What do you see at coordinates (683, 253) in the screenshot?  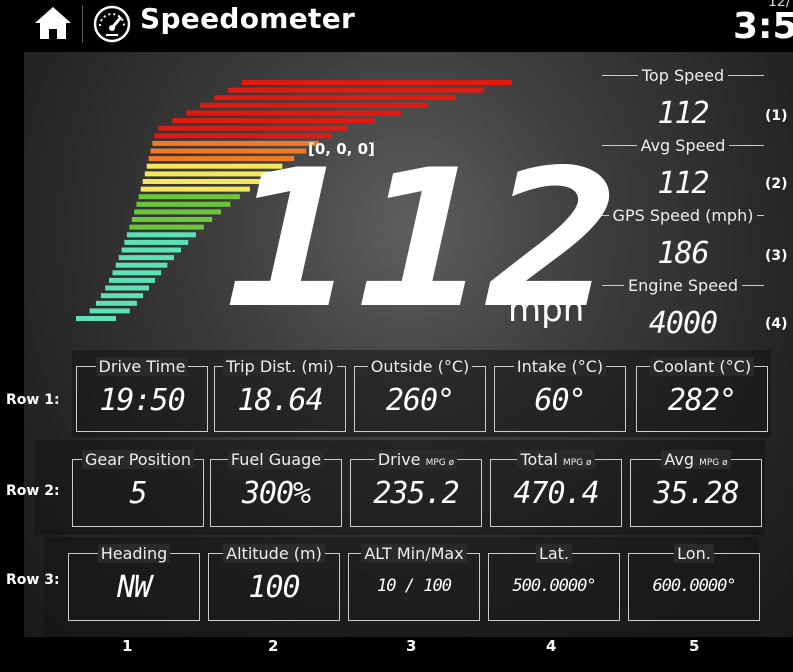 I see `stat-value: 186` at bounding box center [683, 253].